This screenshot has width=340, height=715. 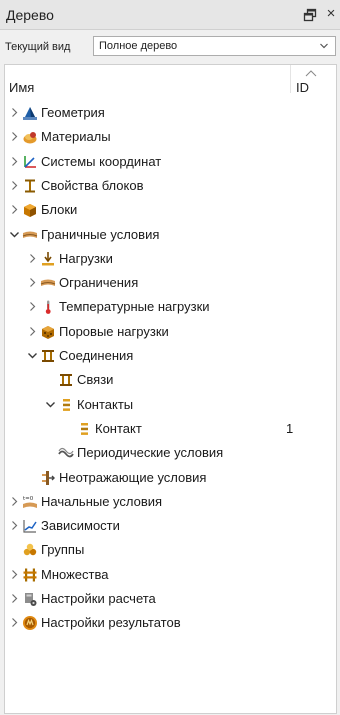 I want to click on initial-conditions-icon: t=0, so click(x=30, y=502).